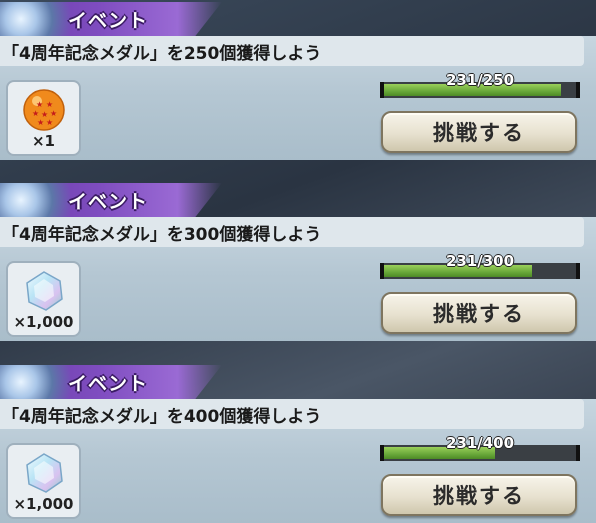 The image size is (596, 523). What do you see at coordinates (162, 53) in the screenshot?
I see `mission-title: 「4周年記念メダル」を250個獲得しよう` at bounding box center [162, 53].